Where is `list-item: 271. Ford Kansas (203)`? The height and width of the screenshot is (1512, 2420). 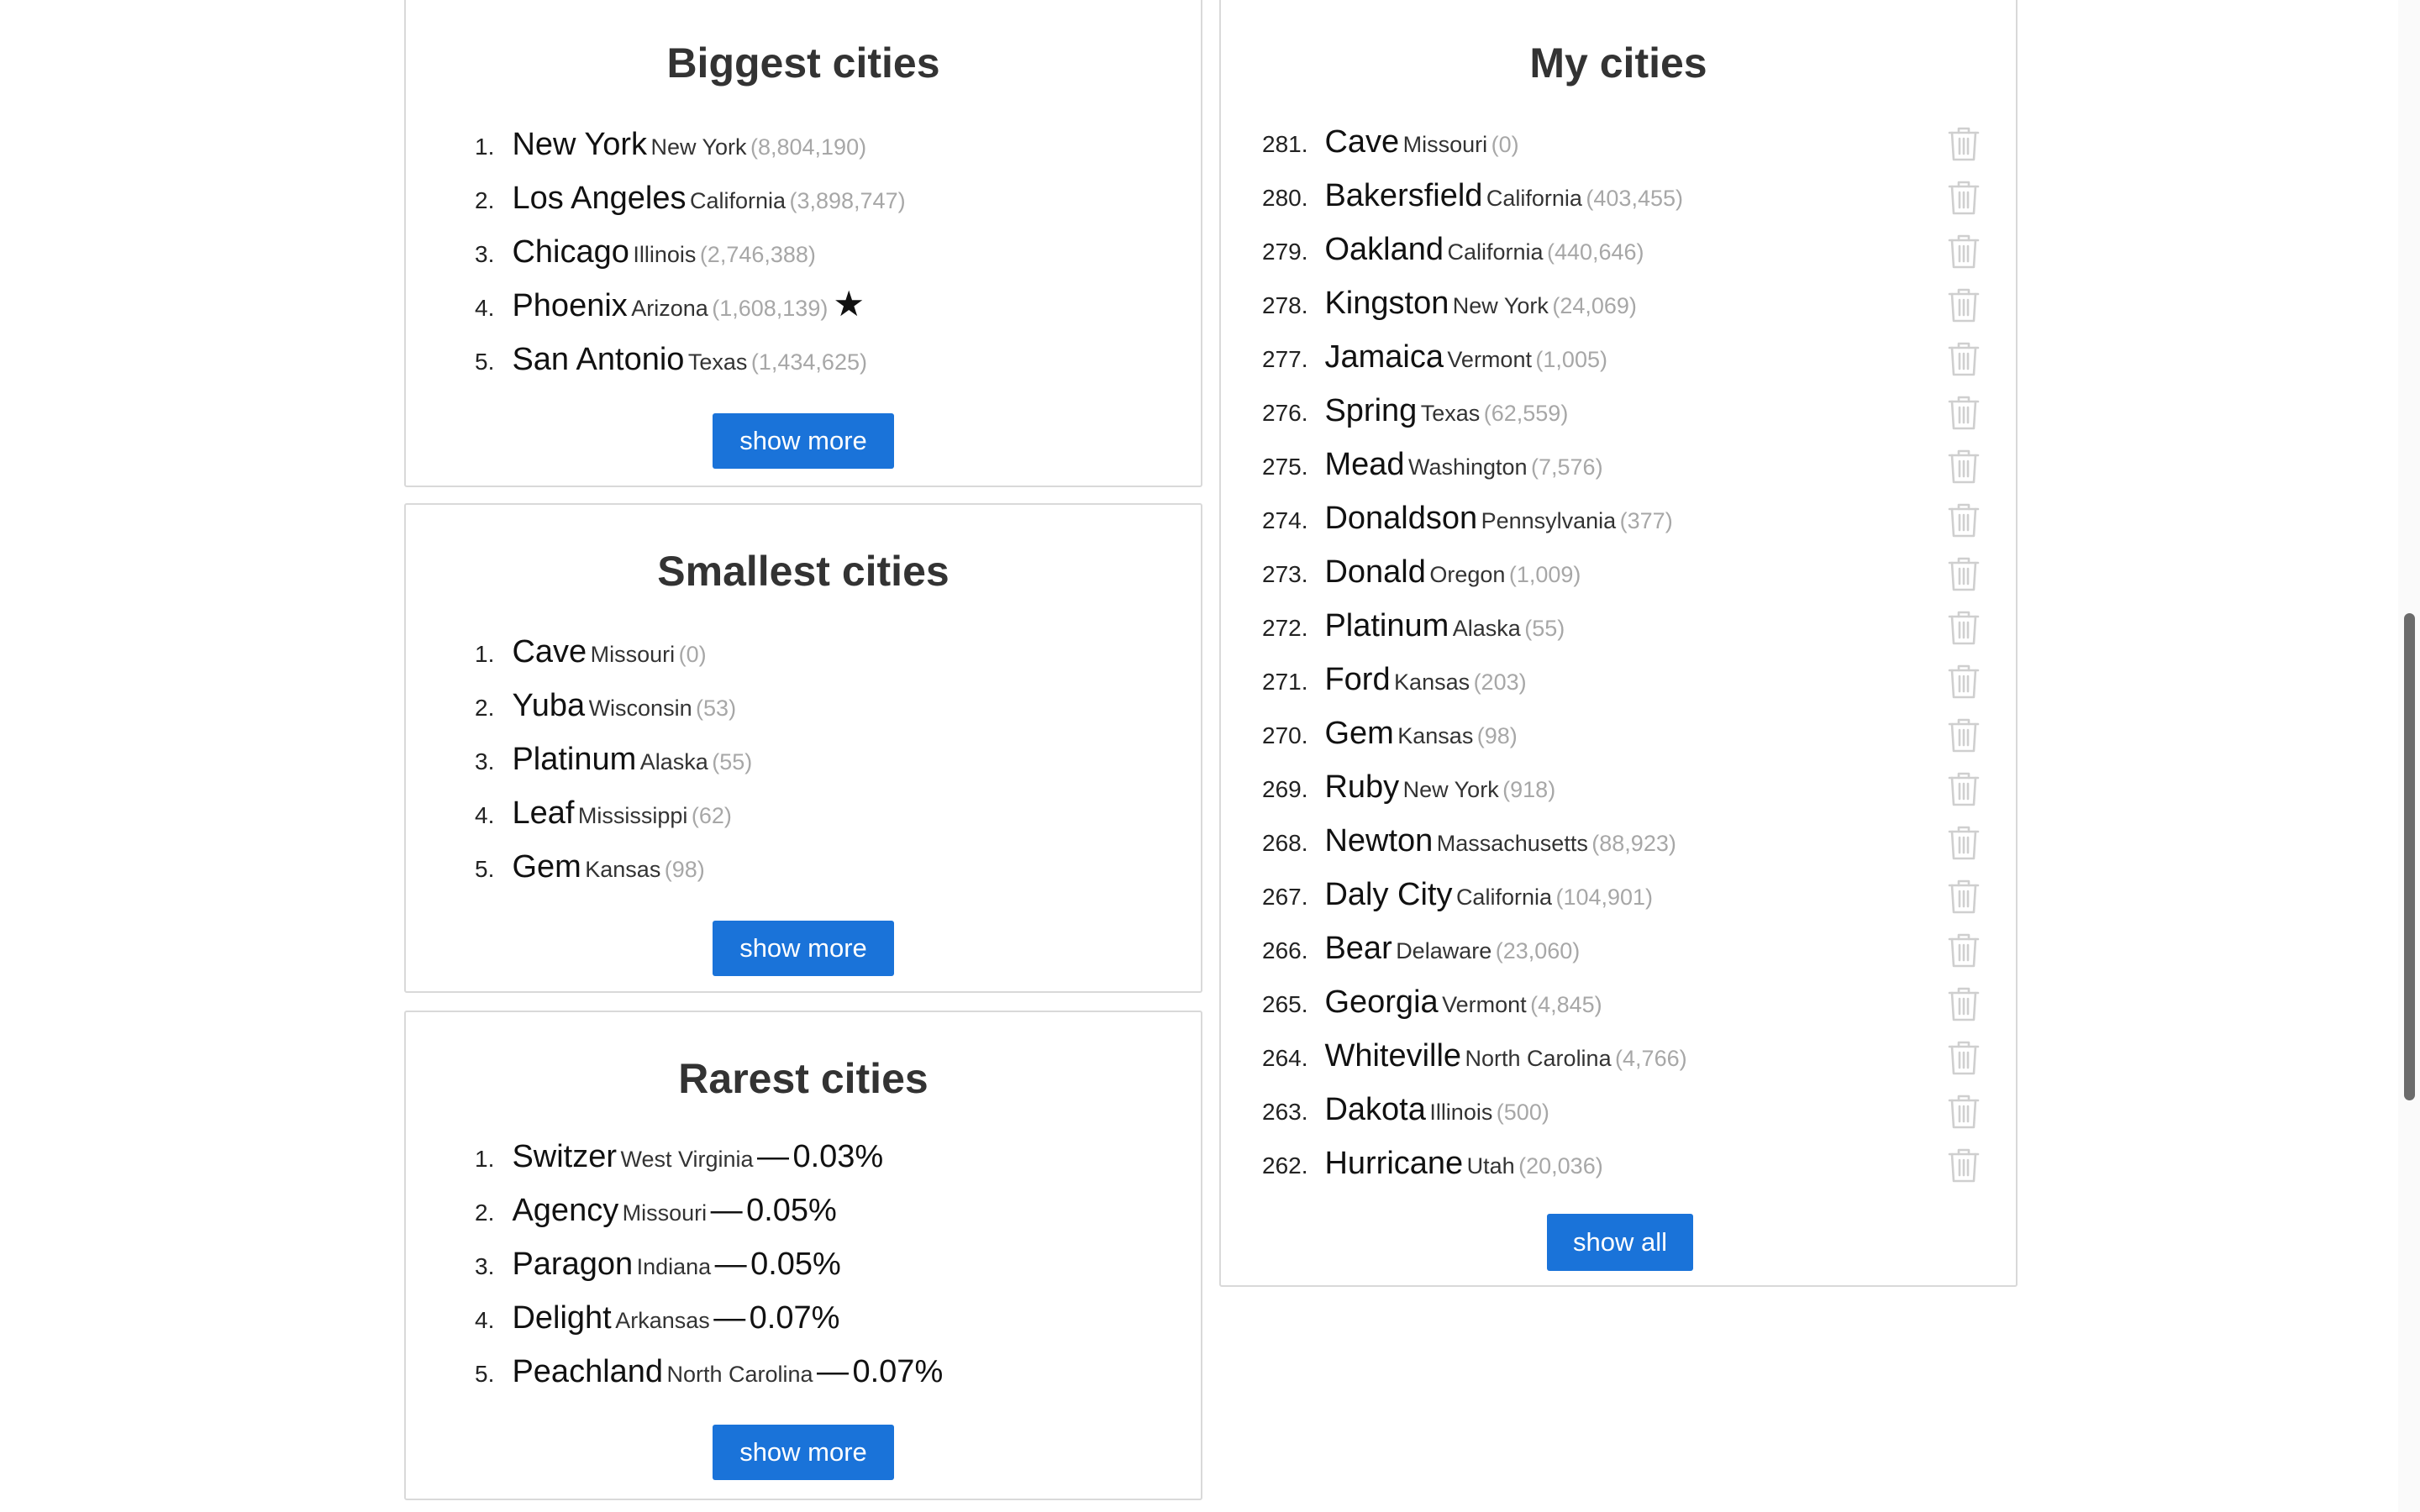
list-item: 271. Ford Kansas (203) is located at coordinates (1639, 679).